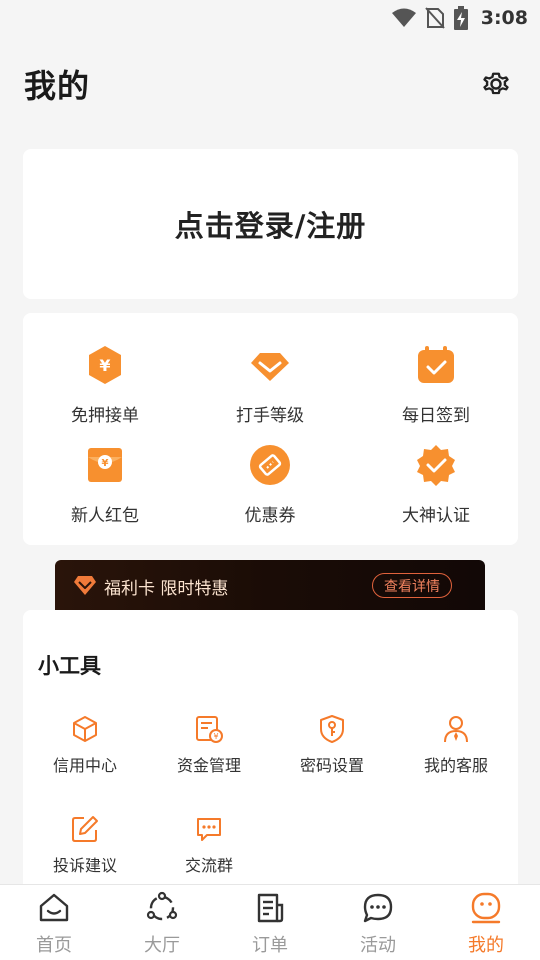  I want to click on tool-fund-management: ¥ 资金管理, so click(209, 749).